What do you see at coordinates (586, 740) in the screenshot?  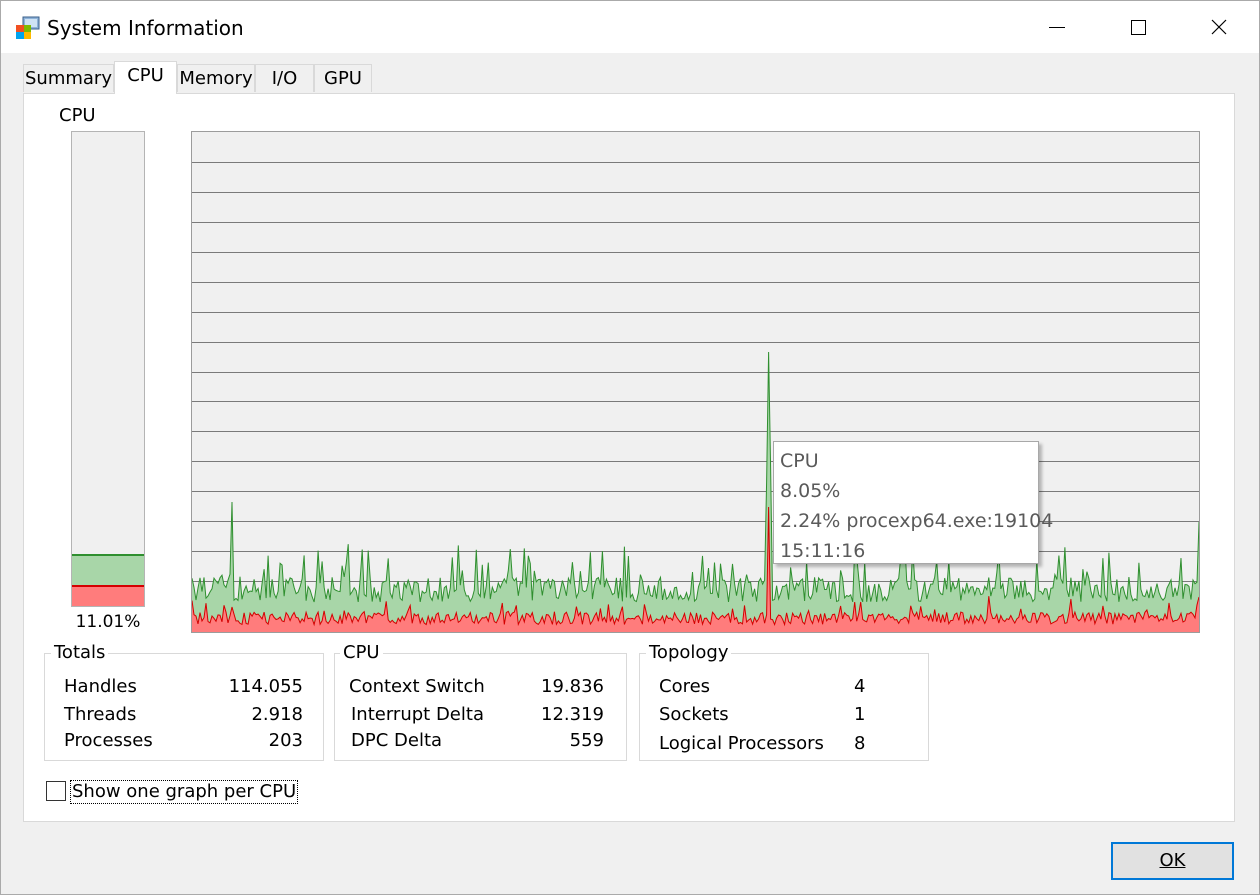 I see `dpc-delta-value: 559` at bounding box center [586, 740].